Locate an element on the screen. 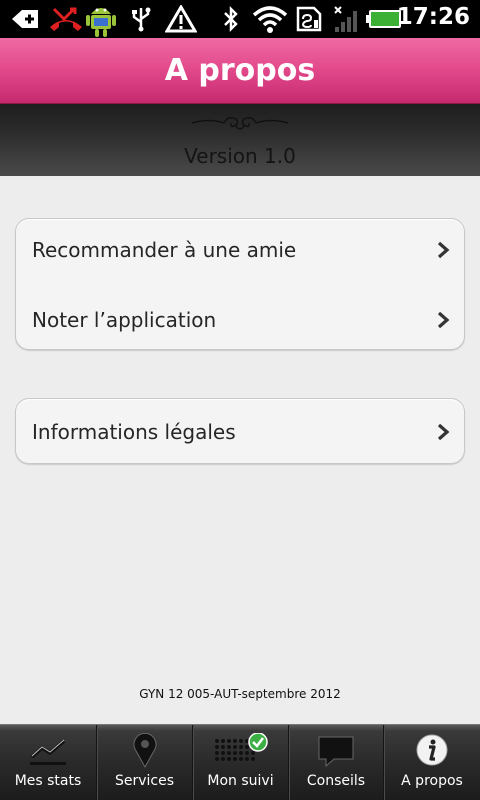 Image resolution: width=480 pixels, height=800 pixels. clock: 17:26 is located at coordinates (433, 17).